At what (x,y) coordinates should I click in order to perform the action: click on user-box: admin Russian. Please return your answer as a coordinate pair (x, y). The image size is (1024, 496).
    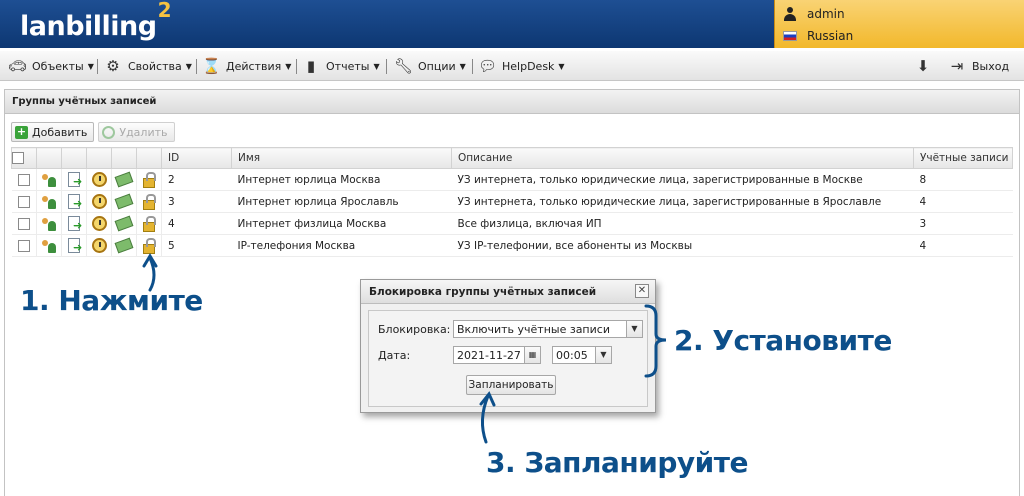
    Looking at the image, I should click on (899, 24).